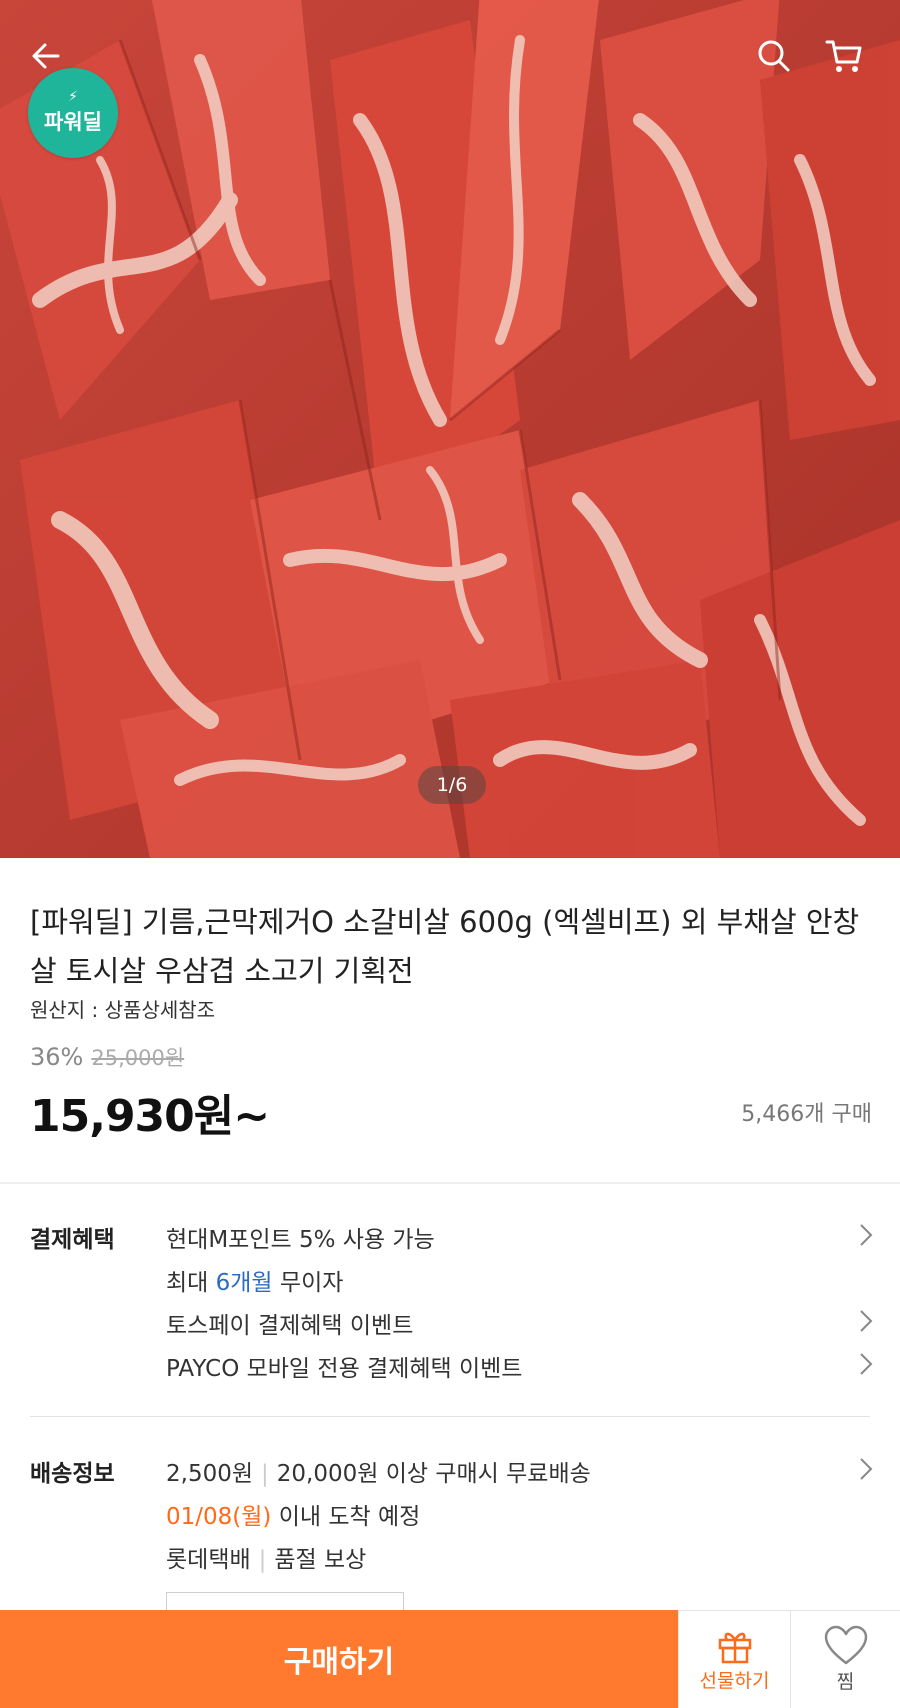 This screenshot has height=1708, width=900. I want to click on wishlist-button: 찜, so click(845, 1659).